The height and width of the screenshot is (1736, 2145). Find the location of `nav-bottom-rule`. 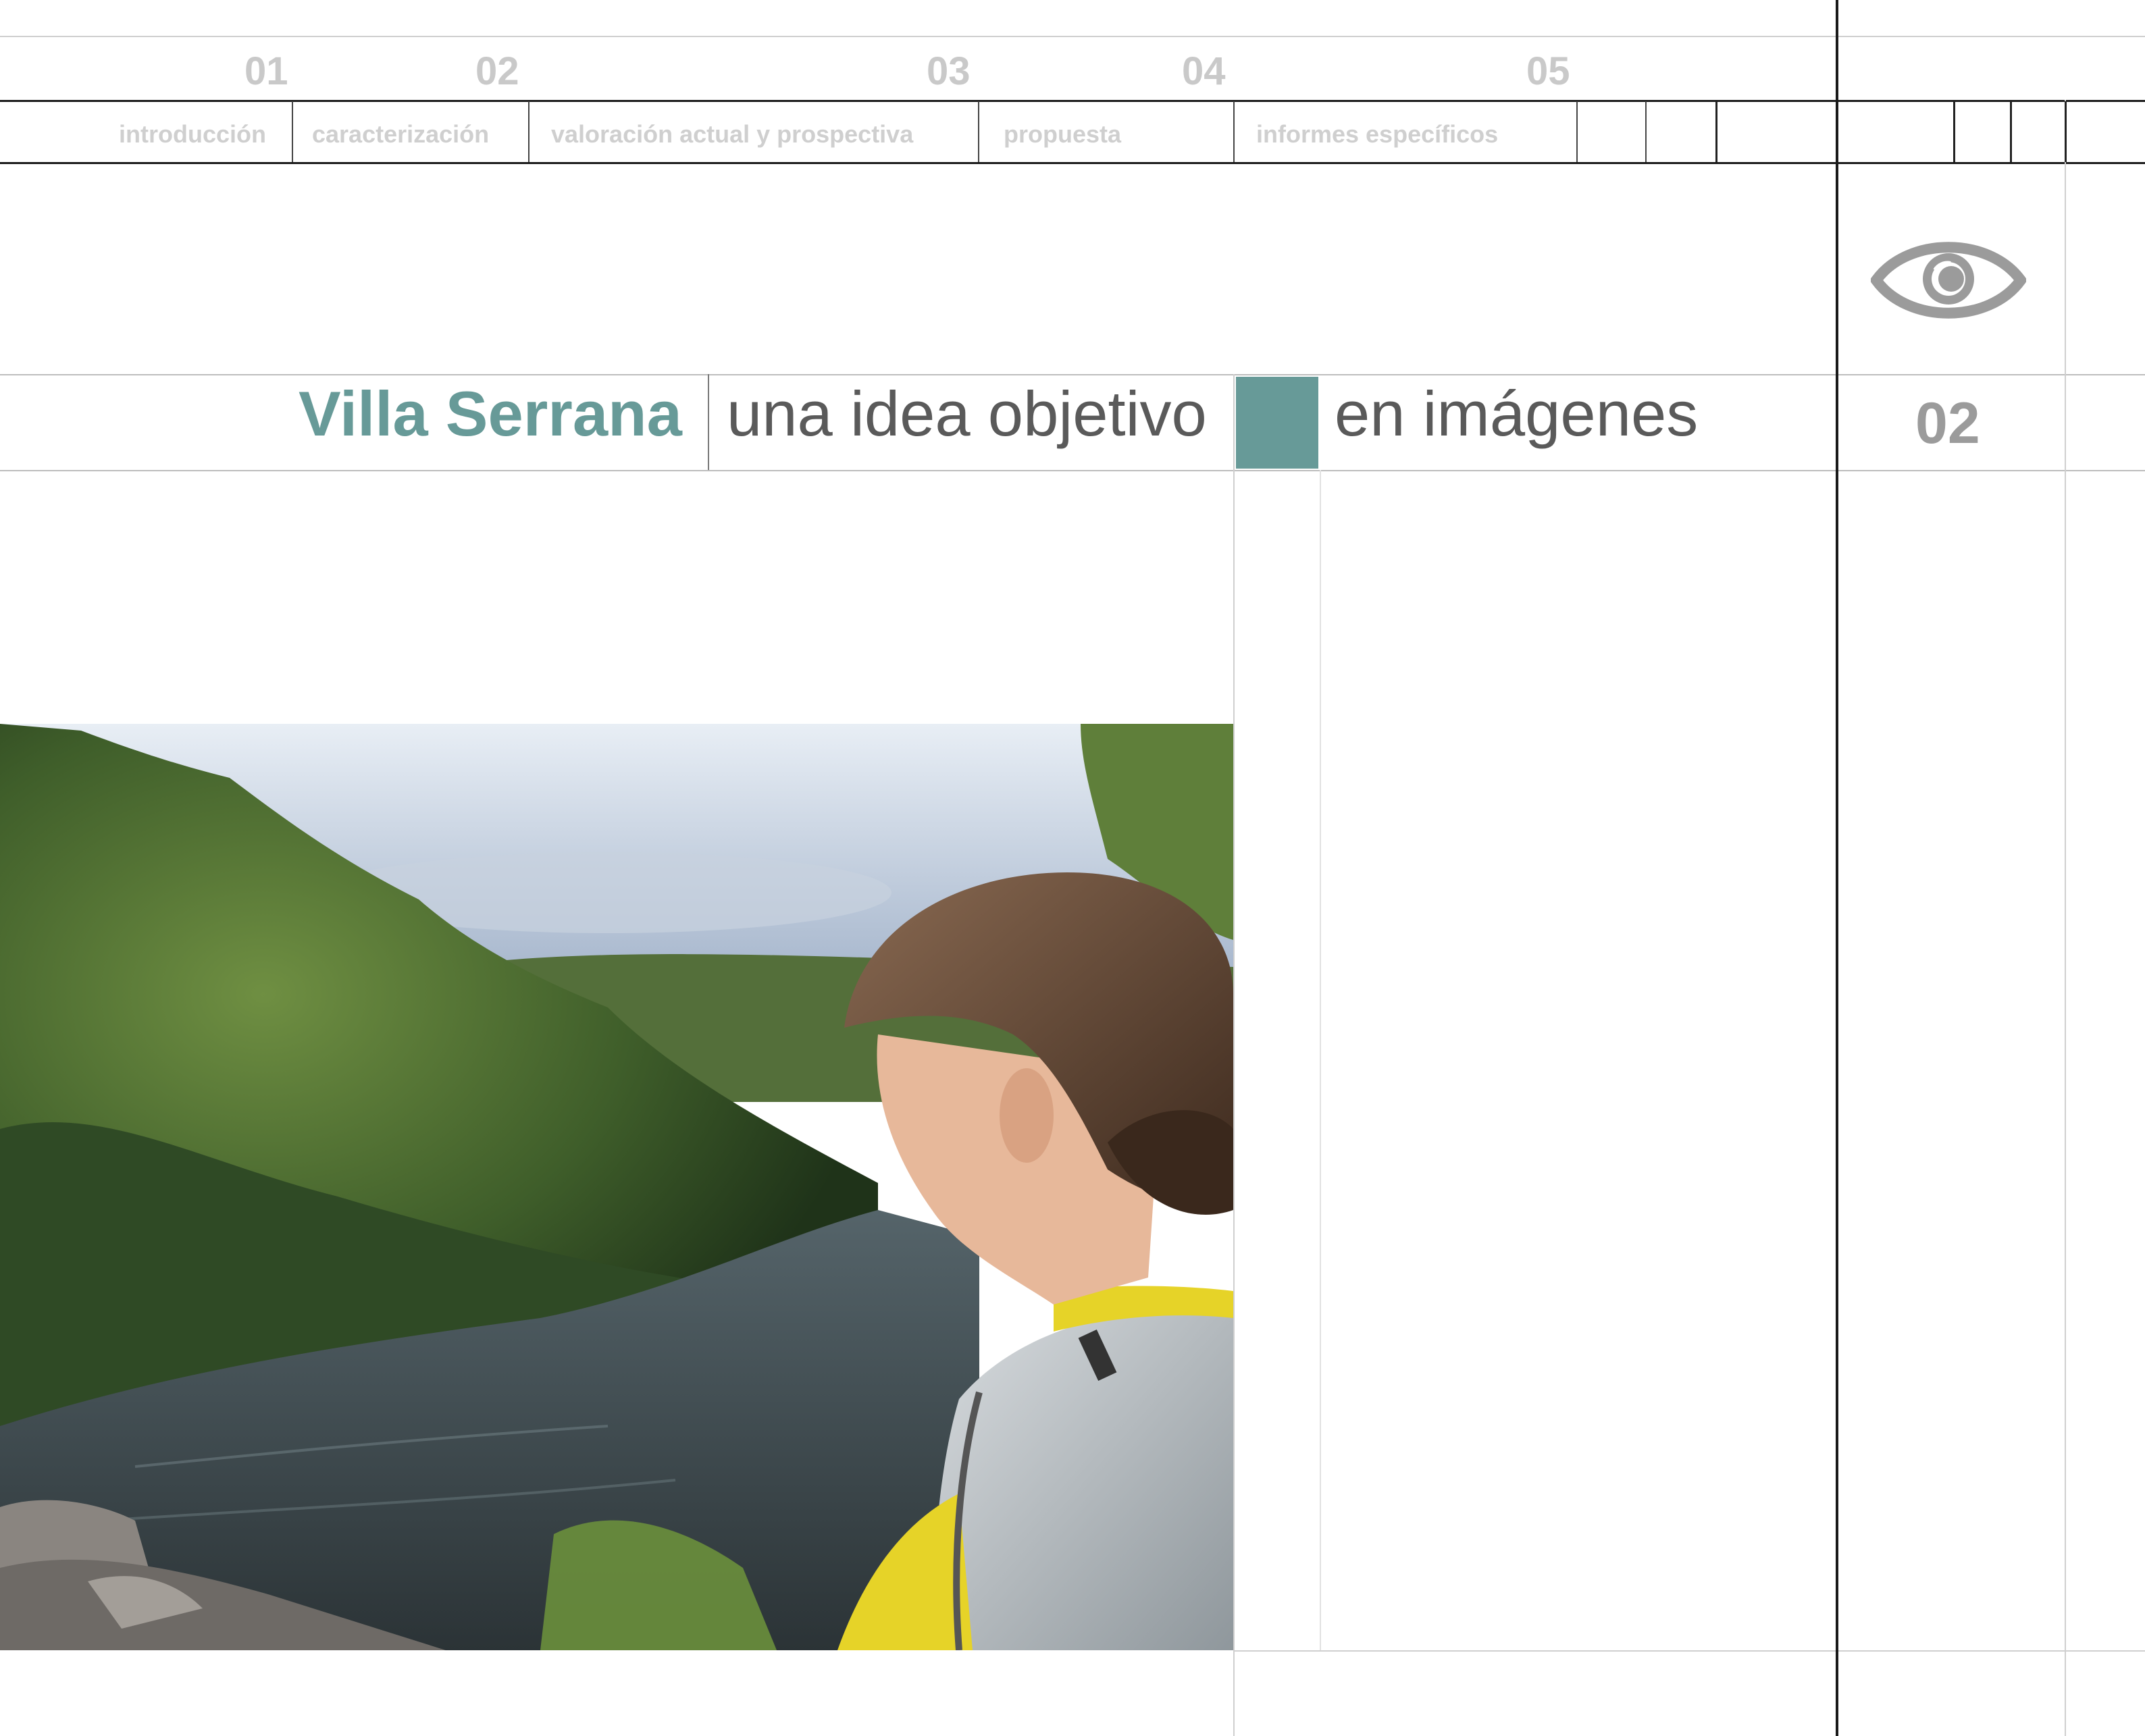

nav-bottom-rule is located at coordinates (1072, 163).